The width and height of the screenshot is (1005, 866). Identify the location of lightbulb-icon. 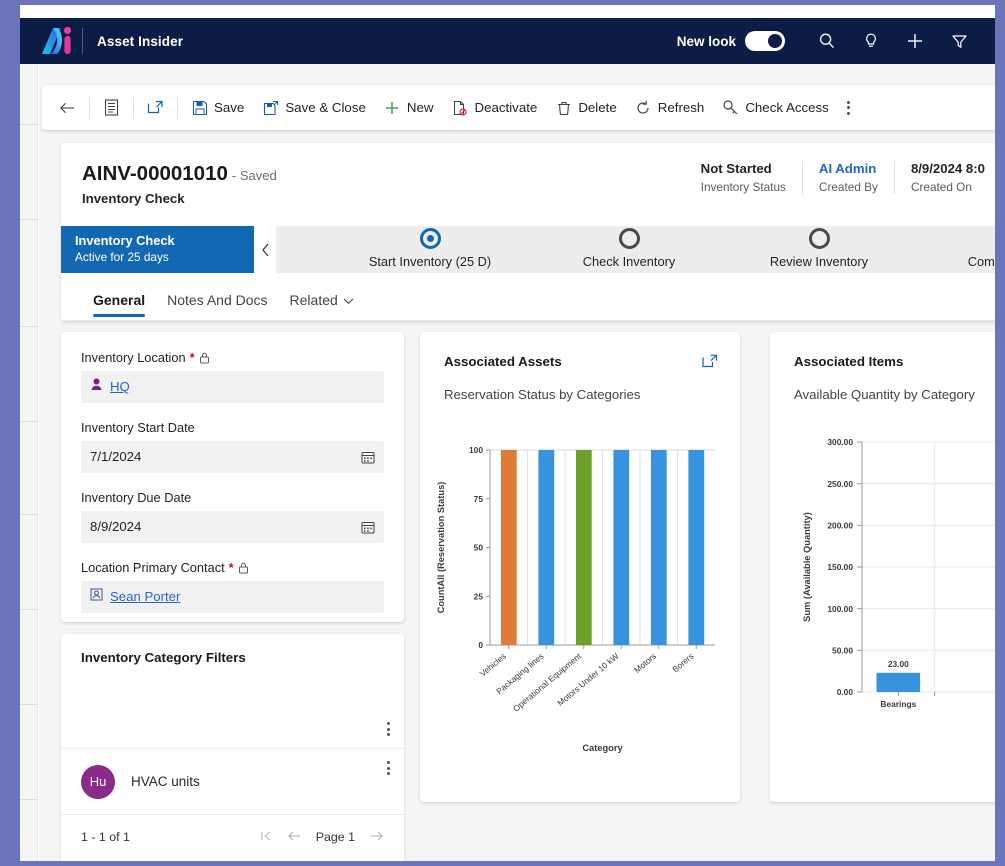
(871, 41).